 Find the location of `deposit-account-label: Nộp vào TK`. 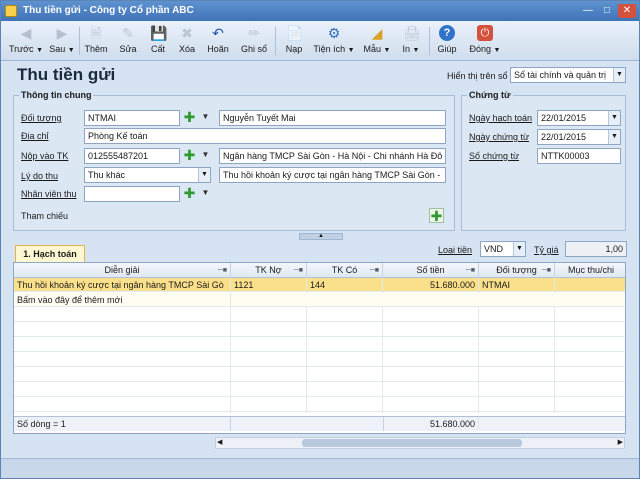

deposit-account-label: Nộp vào TK is located at coordinates (45, 156).